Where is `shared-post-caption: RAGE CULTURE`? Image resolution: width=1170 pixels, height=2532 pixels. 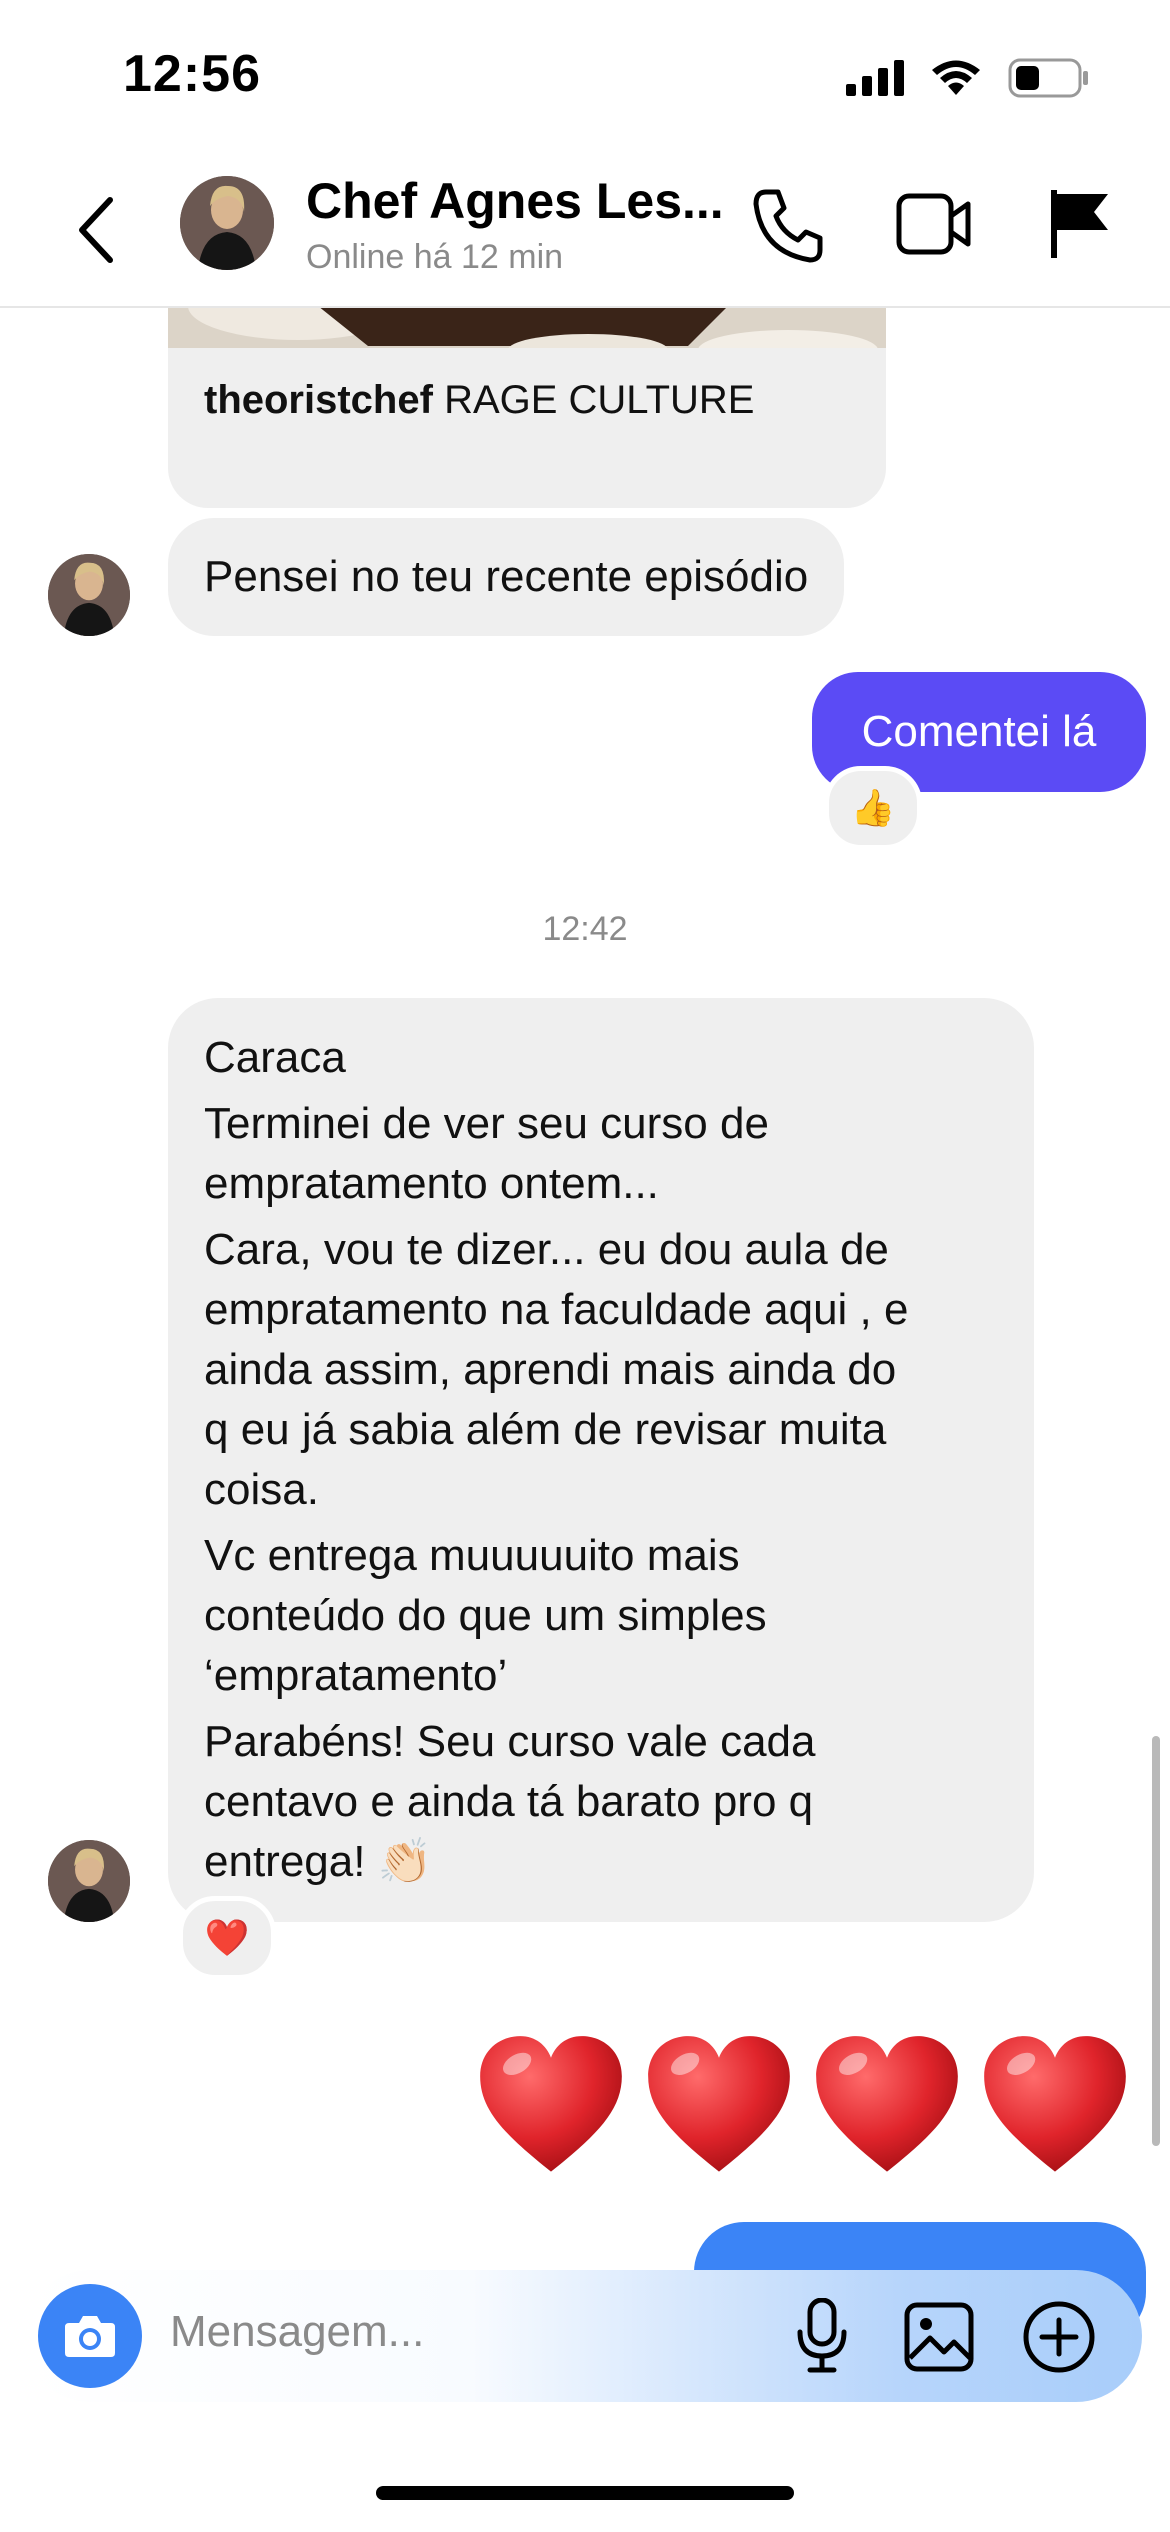 shared-post-caption: RAGE CULTURE is located at coordinates (599, 400).